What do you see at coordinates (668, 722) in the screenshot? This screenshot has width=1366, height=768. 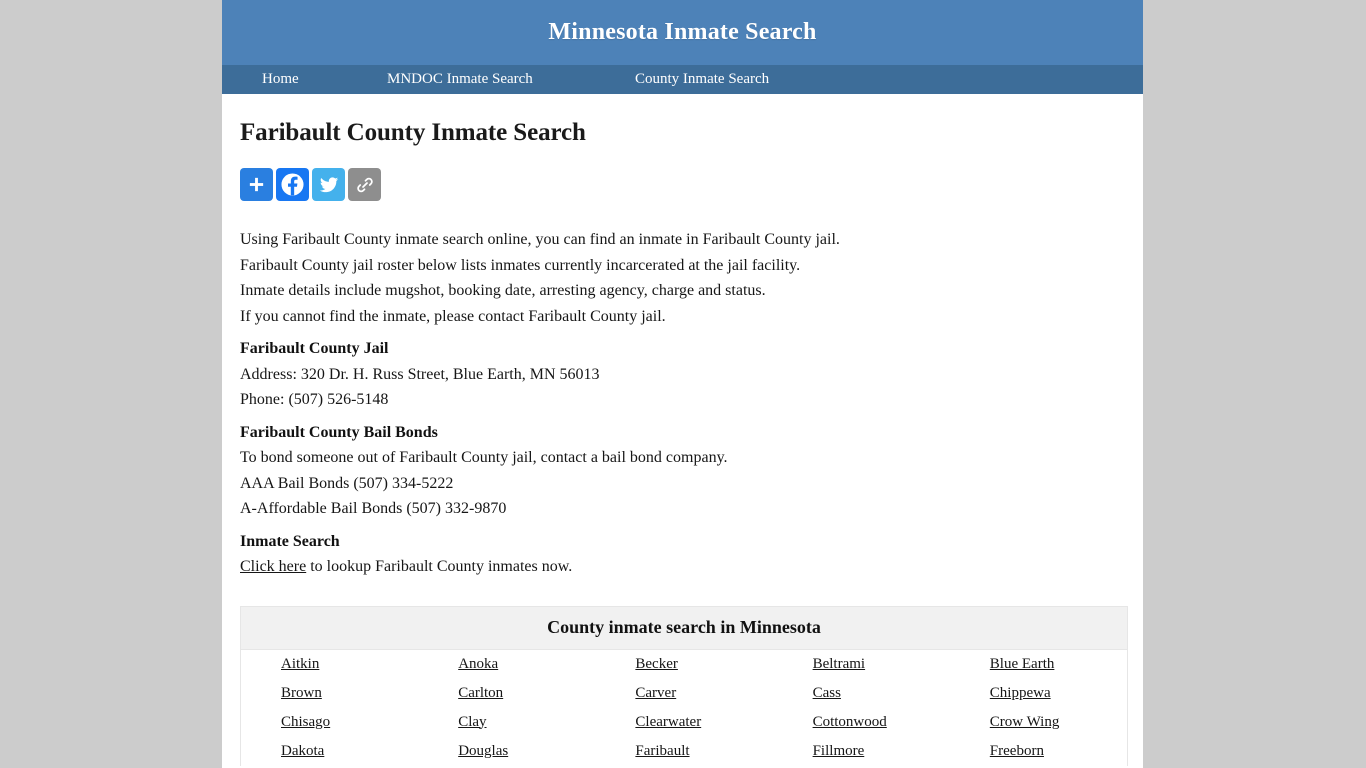 I see `county-link-clearwater: Clearwater` at bounding box center [668, 722].